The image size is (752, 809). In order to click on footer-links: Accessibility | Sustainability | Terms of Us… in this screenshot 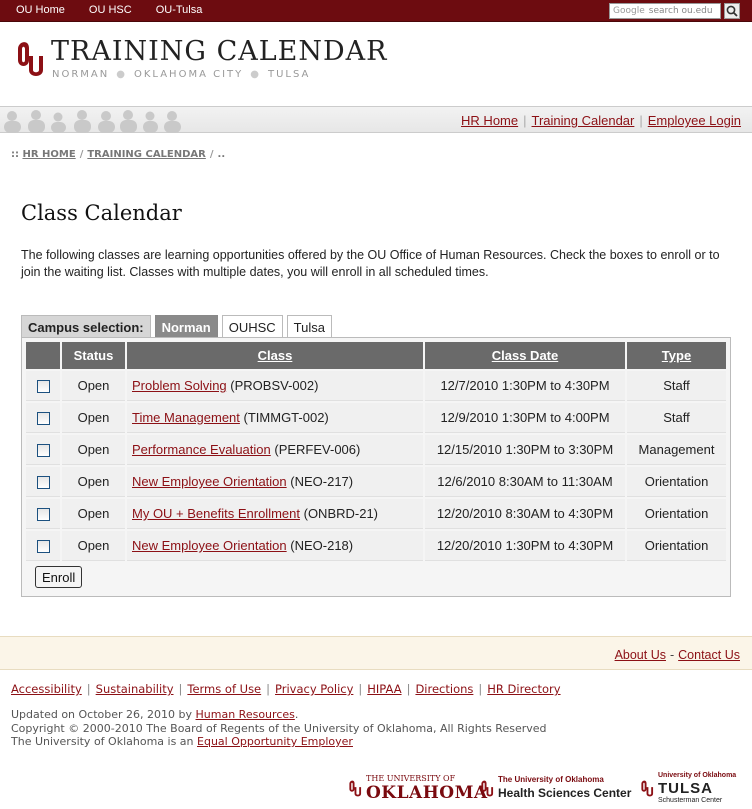, I will do `click(286, 689)`.